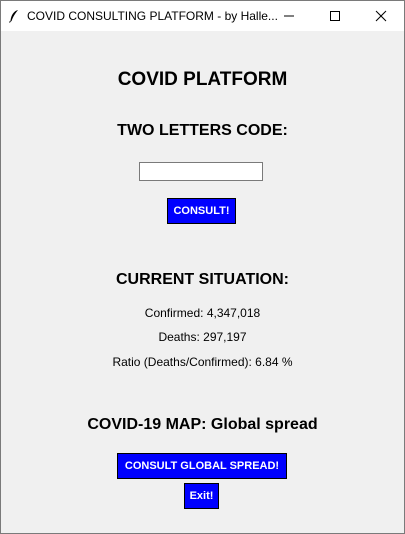  I want to click on situation-heading: CURRENT SITUATION:, so click(202, 279).